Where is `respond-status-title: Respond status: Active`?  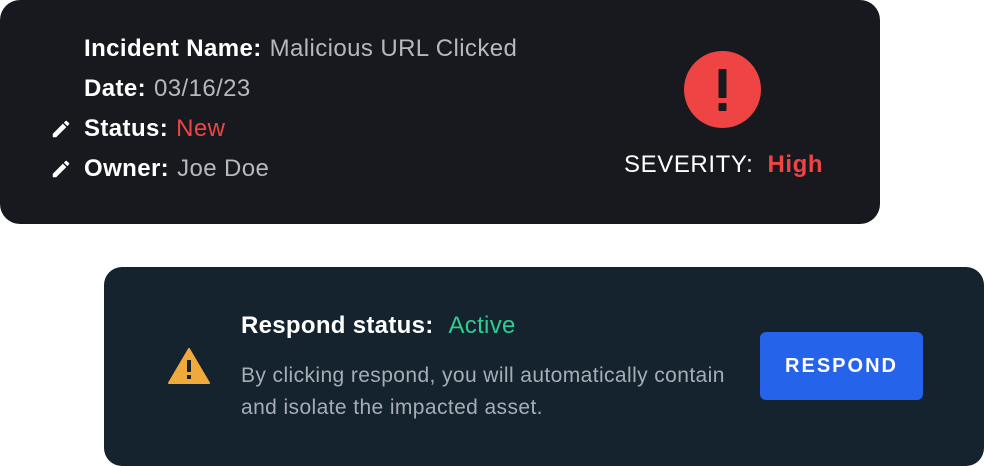 respond-status-title: Respond status: Active is located at coordinates (378, 326).